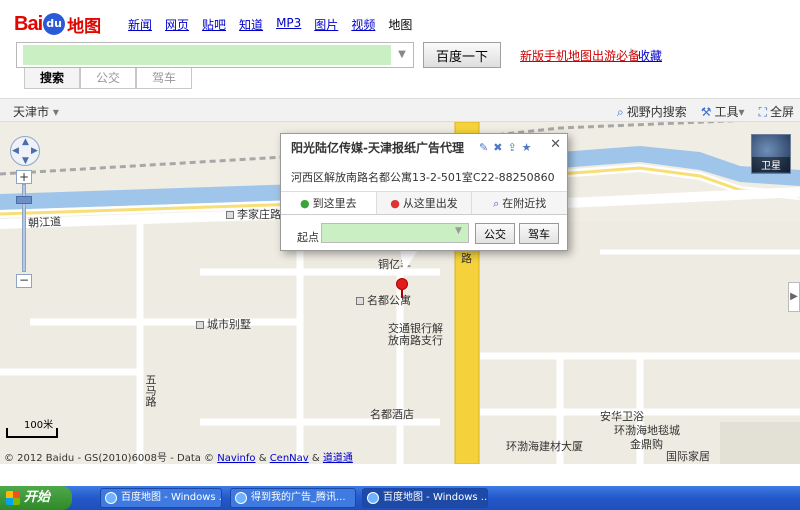 The image size is (800, 510). What do you see at coordinates (363, 24) in the screenshot?
I see `nav-video: 视频` at bounding box center [363, 24].